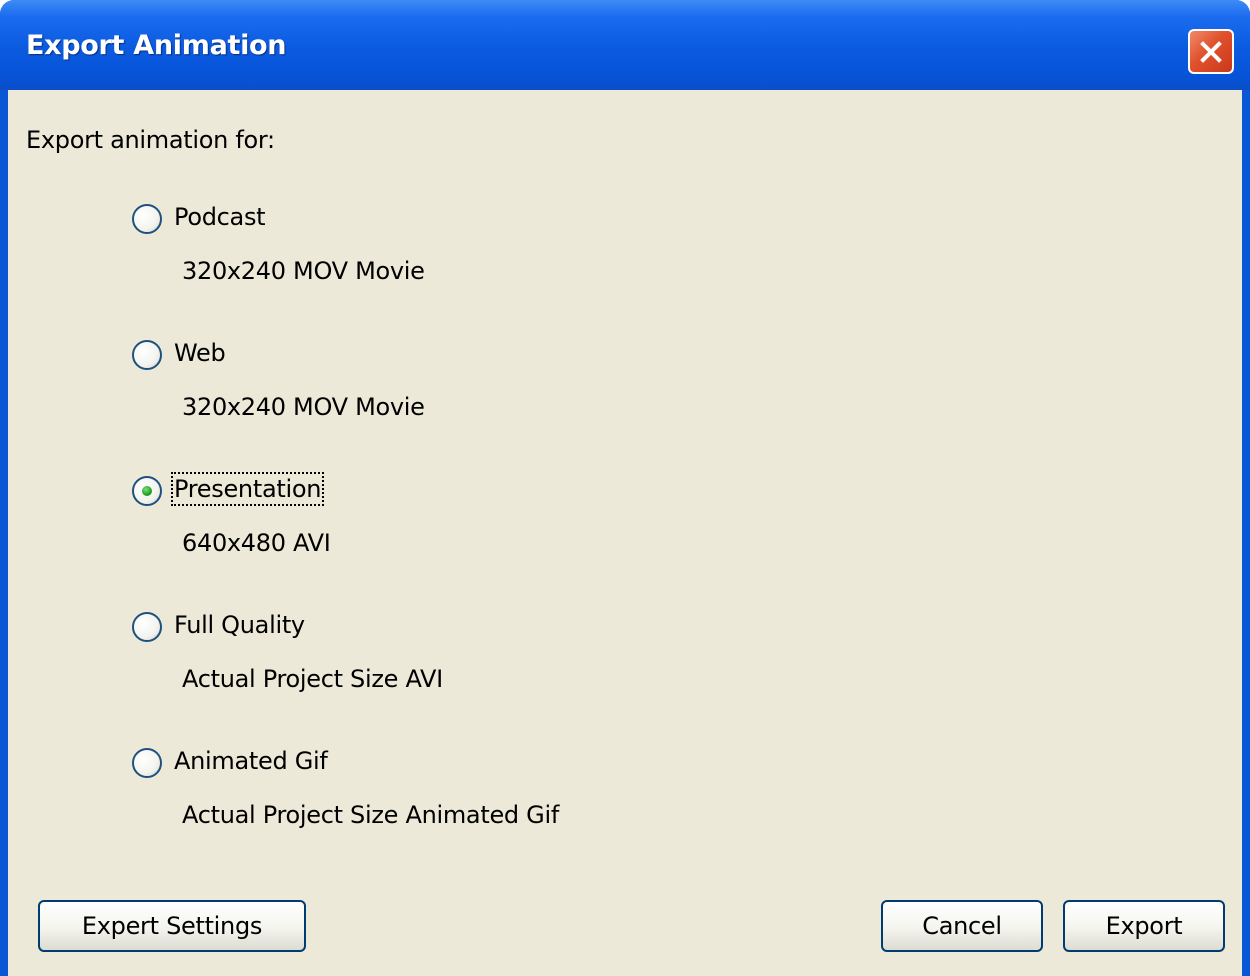 This screenshot has height=976, width=1250. Describe the element at coordinates (303, 271) in the screenshot. I see `option-podcast-description: 320x240 MOV Movie` at that location.